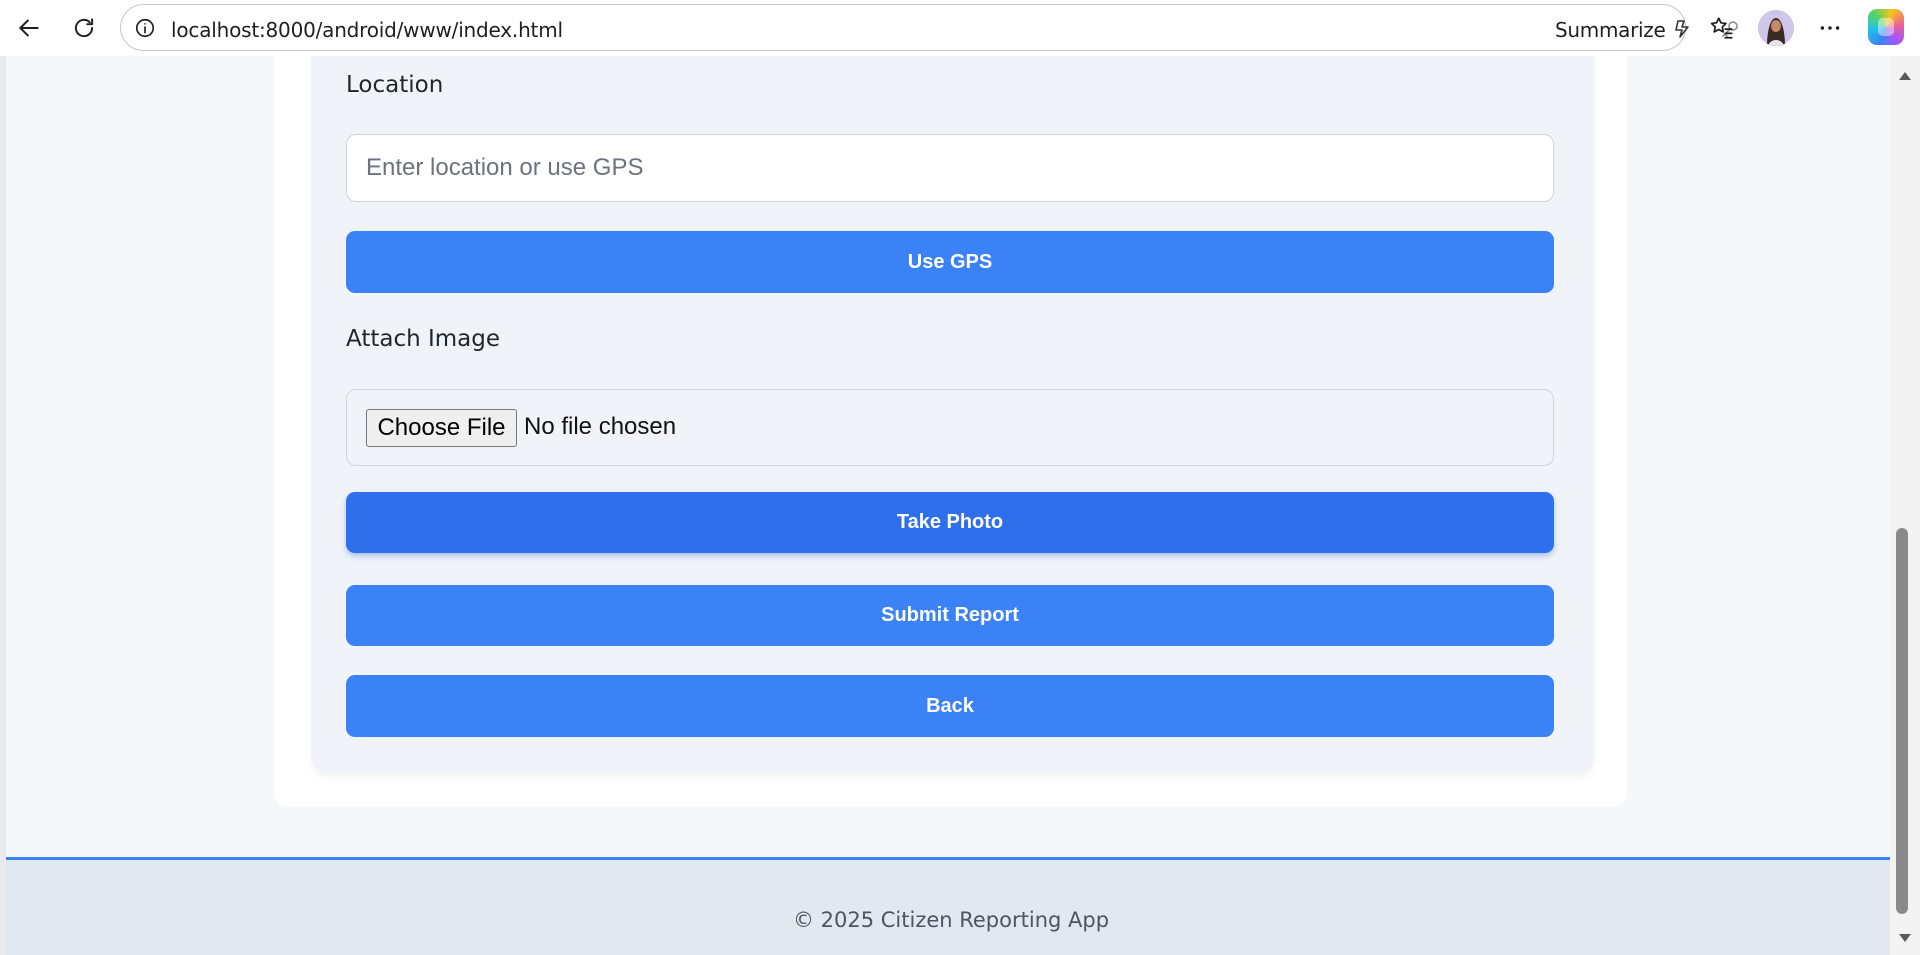 This screenshot has height=955, width=1920. What do you see at coordinates (1722, 28) in the screenshot?
I see `favorites-icon` at bounding box center [1722, 28].